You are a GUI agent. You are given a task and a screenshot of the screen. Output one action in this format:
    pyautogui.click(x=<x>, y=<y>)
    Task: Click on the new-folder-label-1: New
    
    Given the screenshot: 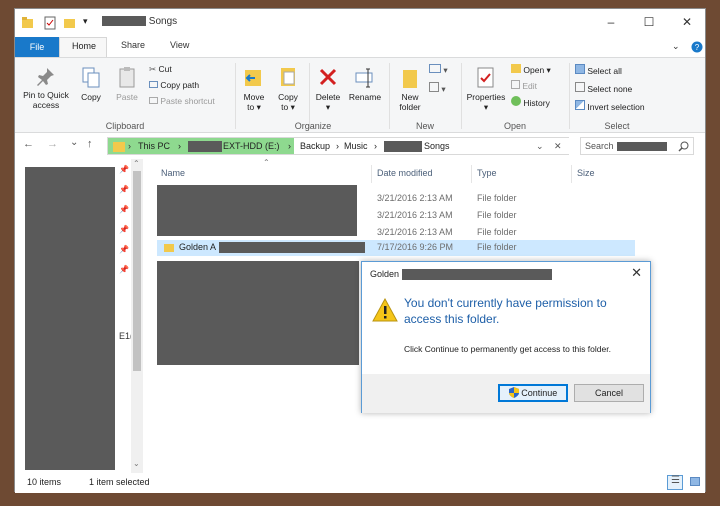 What is the action you would take?
    pyautogui.click(x=410, y=97)
    